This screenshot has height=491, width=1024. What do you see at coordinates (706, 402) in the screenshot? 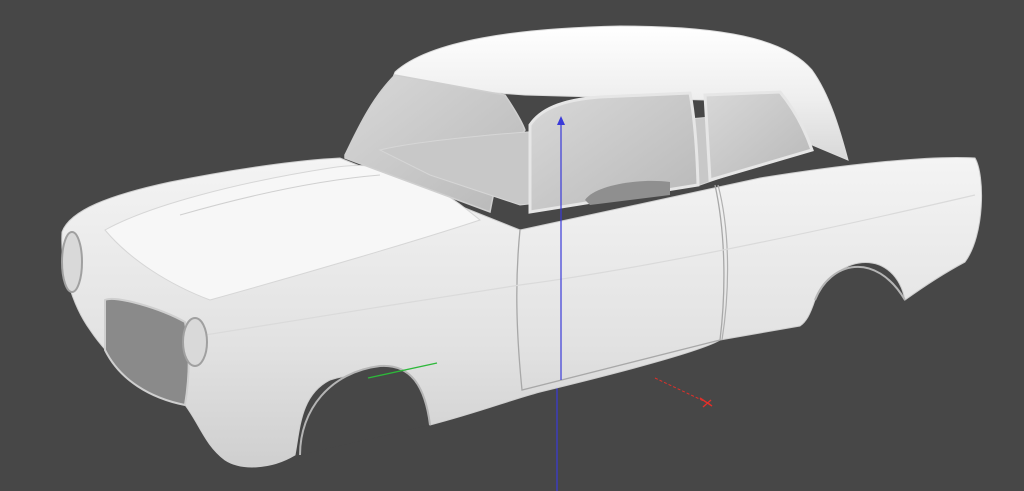
I see `x-axis-marker` at bounding box center [706, 402].